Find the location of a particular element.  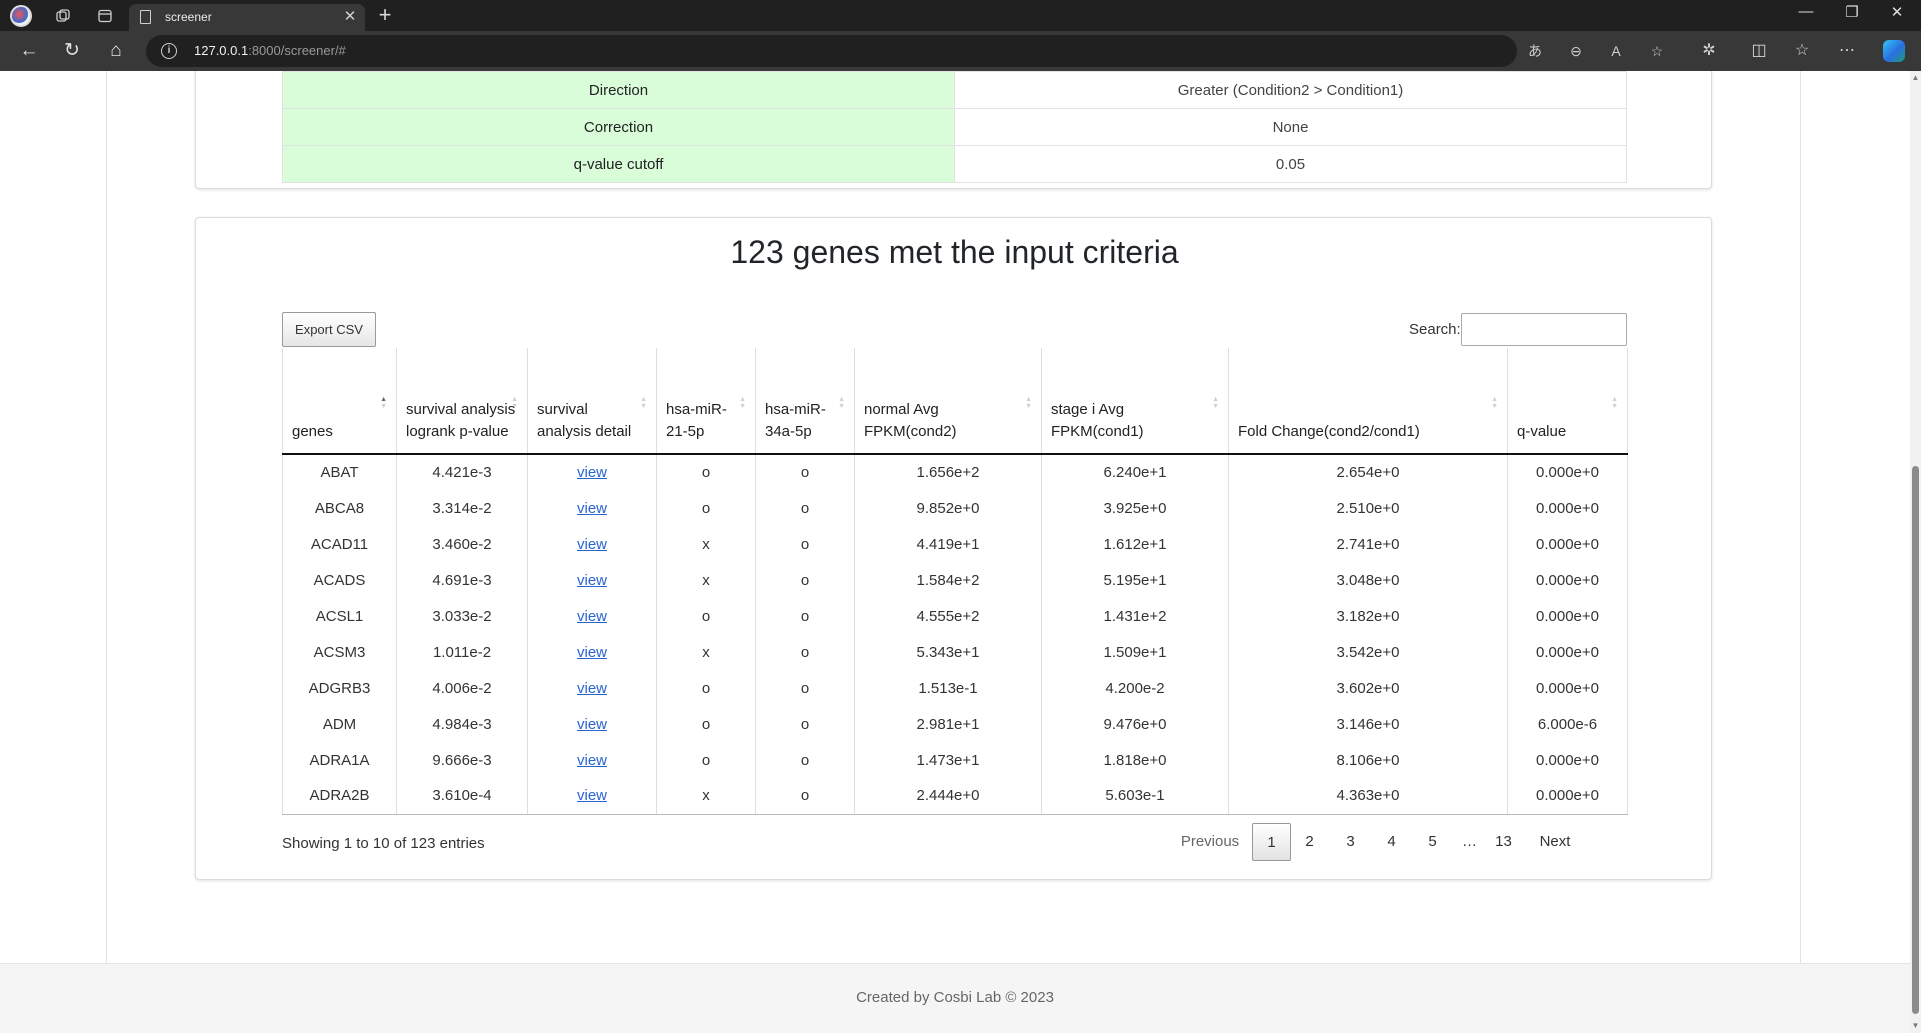

pagination-page-1: 1 is located at coordinates (1271, 842).